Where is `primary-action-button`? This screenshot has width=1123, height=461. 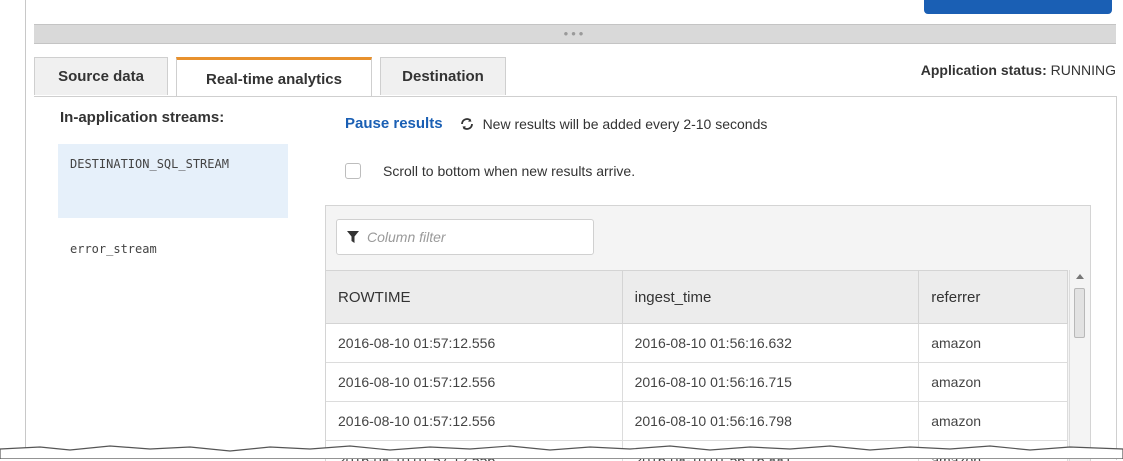 primary-action-button is located at coordinates (1018, 7).